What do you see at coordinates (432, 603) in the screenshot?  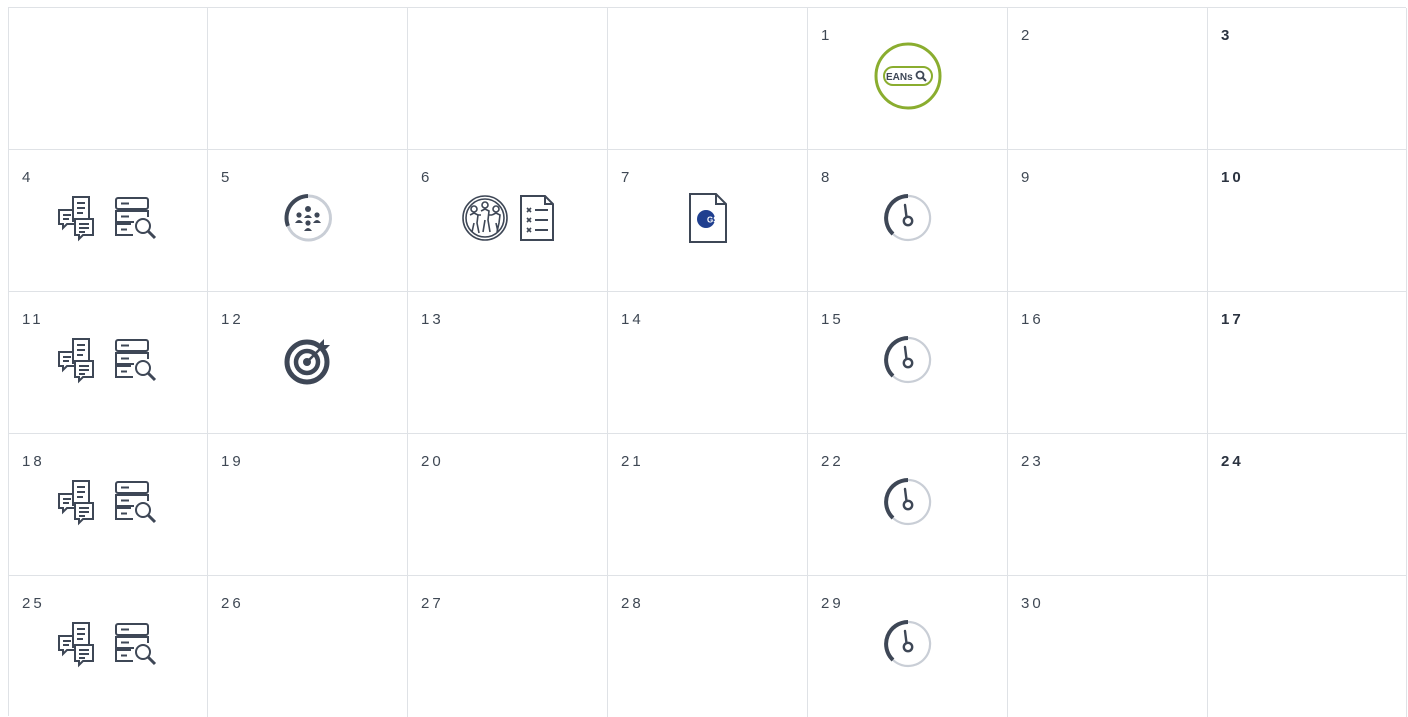 I see `day-number: 27` at bounding box center [432, 603].